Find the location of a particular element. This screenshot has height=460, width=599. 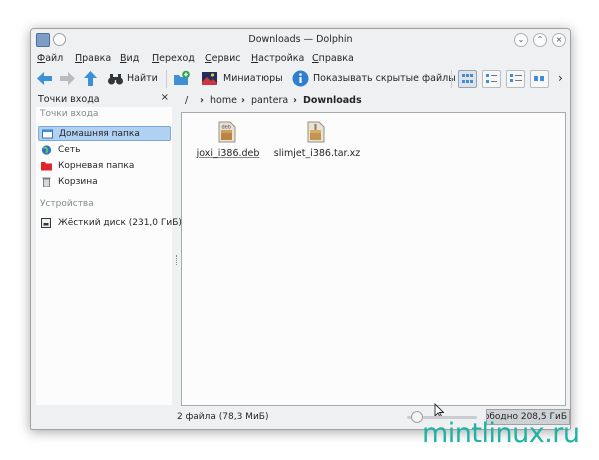

compact-view-button is located at coordinates (491, 79).